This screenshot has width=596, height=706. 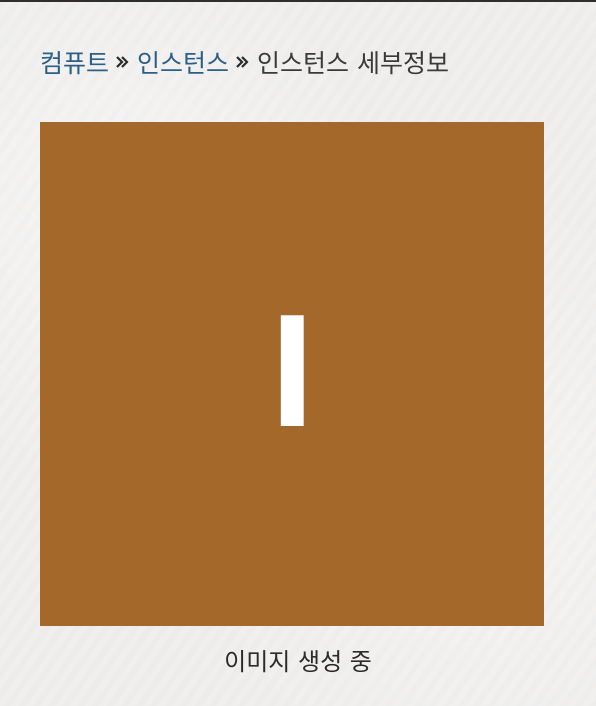 I want to click on breadcrumb-link-instances: 인스턴스, so click(x=183, y=62).